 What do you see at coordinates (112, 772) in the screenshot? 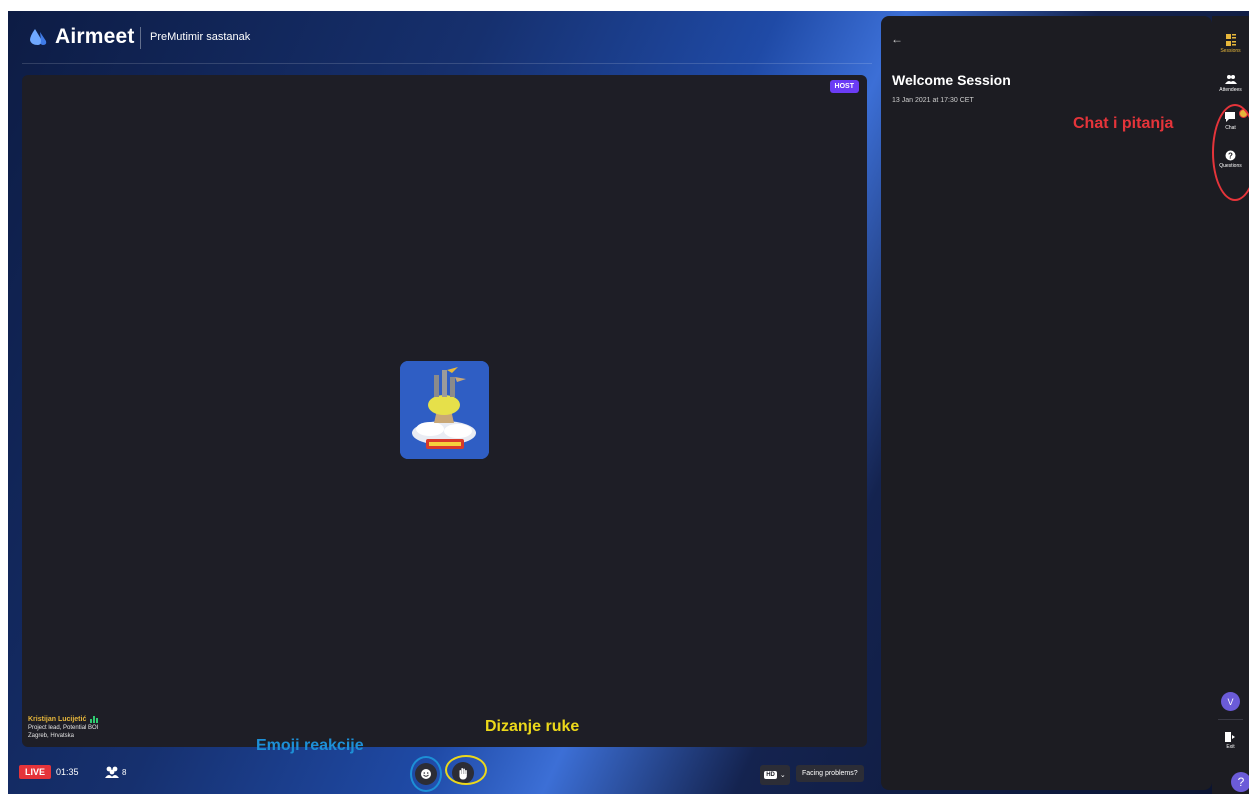
I see `people-icon` at bounding box center [112, 772].